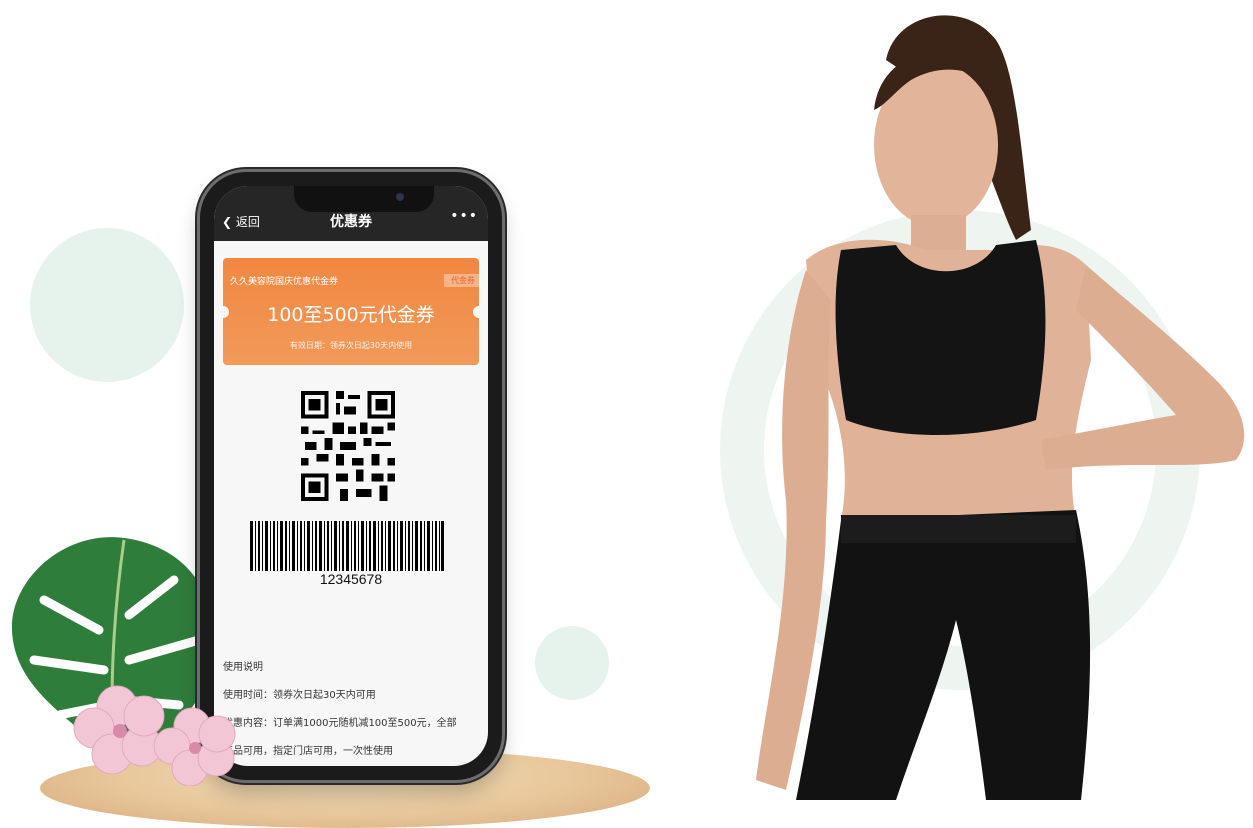 The height and width of the screenshot is (828, 1253). What do you see at coordinates (284, 282) in the screenshot?
I see `coupon-store-name: 久久美容院国庆优惠代金券` at bounding box center [284, 282].